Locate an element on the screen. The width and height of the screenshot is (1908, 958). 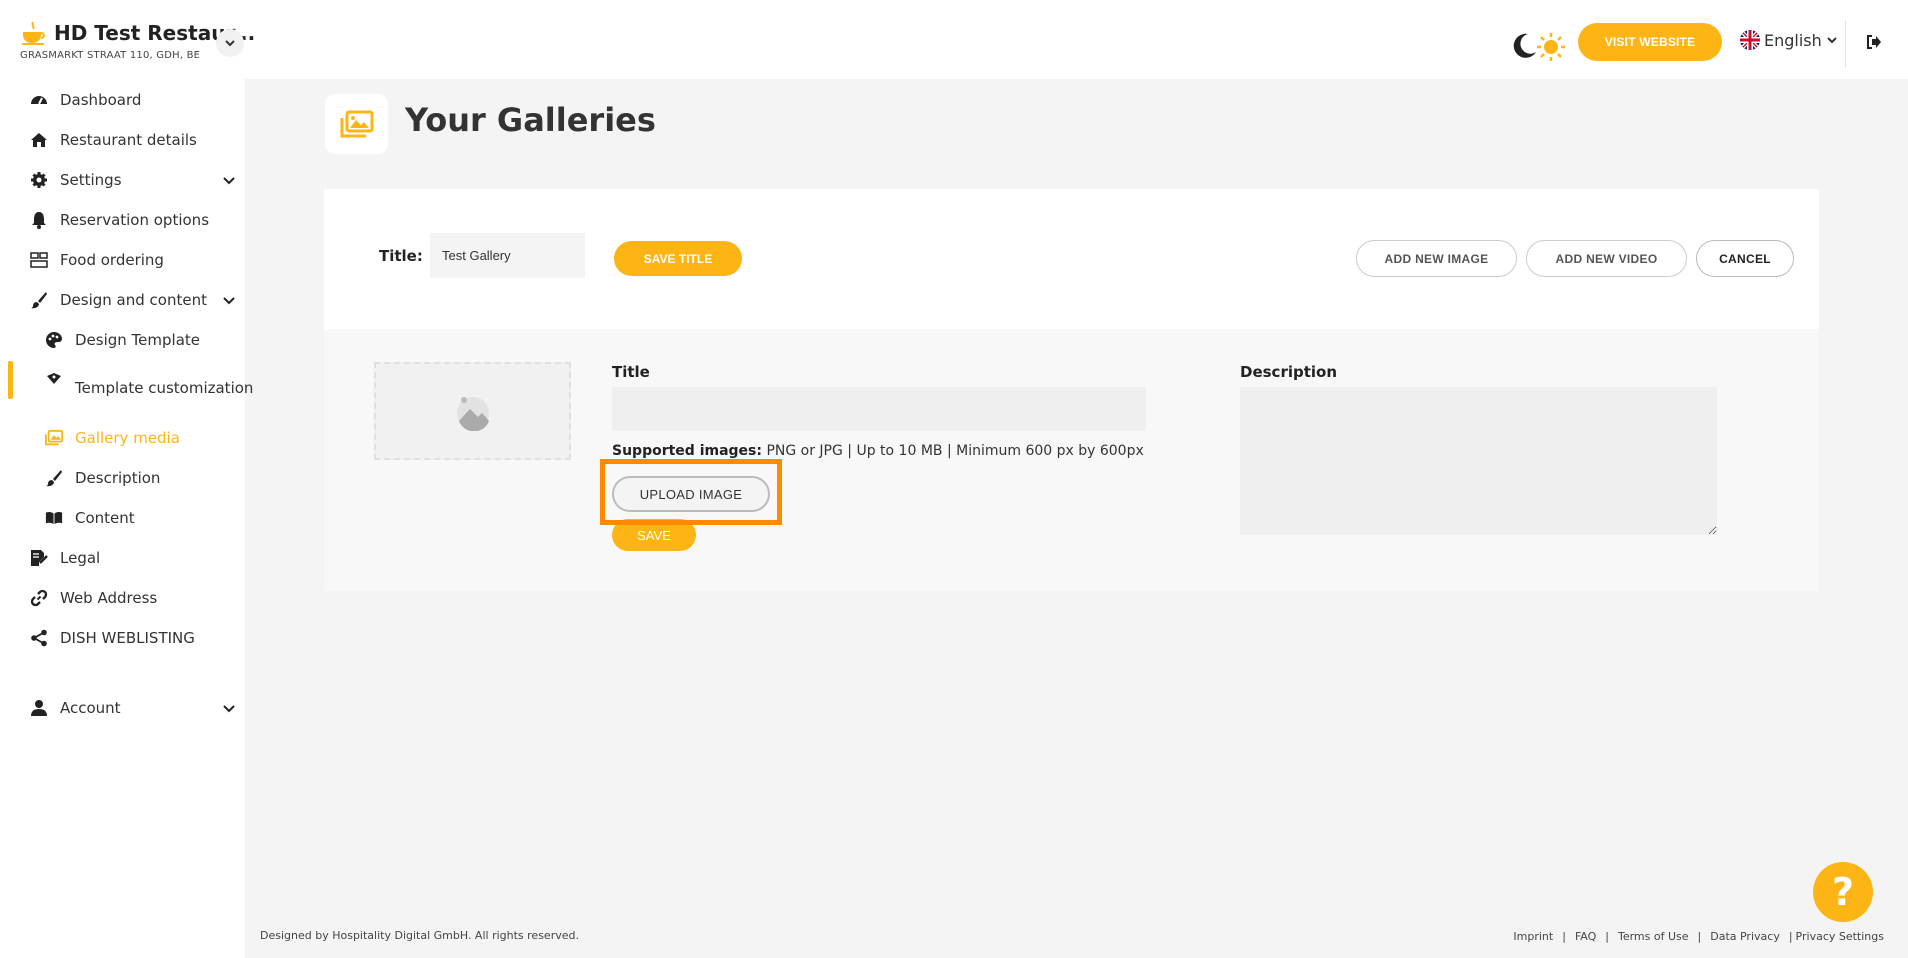
palette-icon is located at coordinates (54, 340).